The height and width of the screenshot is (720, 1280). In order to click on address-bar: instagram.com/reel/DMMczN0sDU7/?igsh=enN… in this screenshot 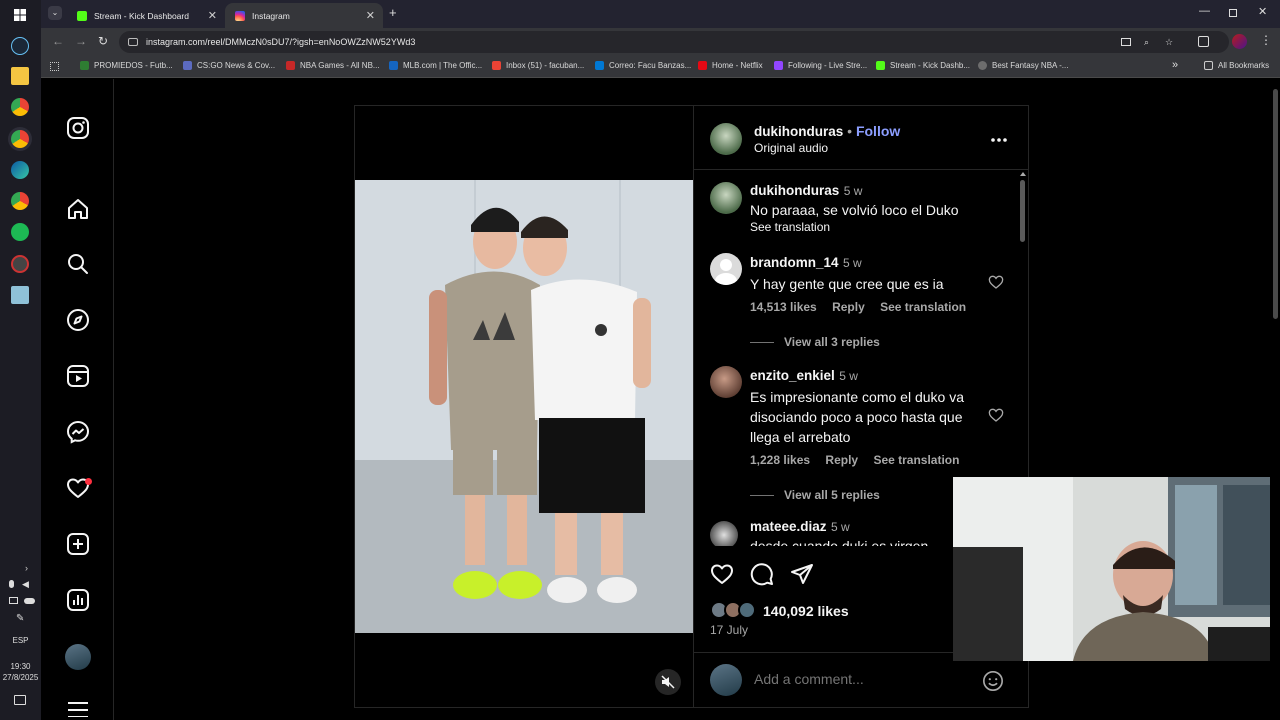, I will do `click(674, 42)`.